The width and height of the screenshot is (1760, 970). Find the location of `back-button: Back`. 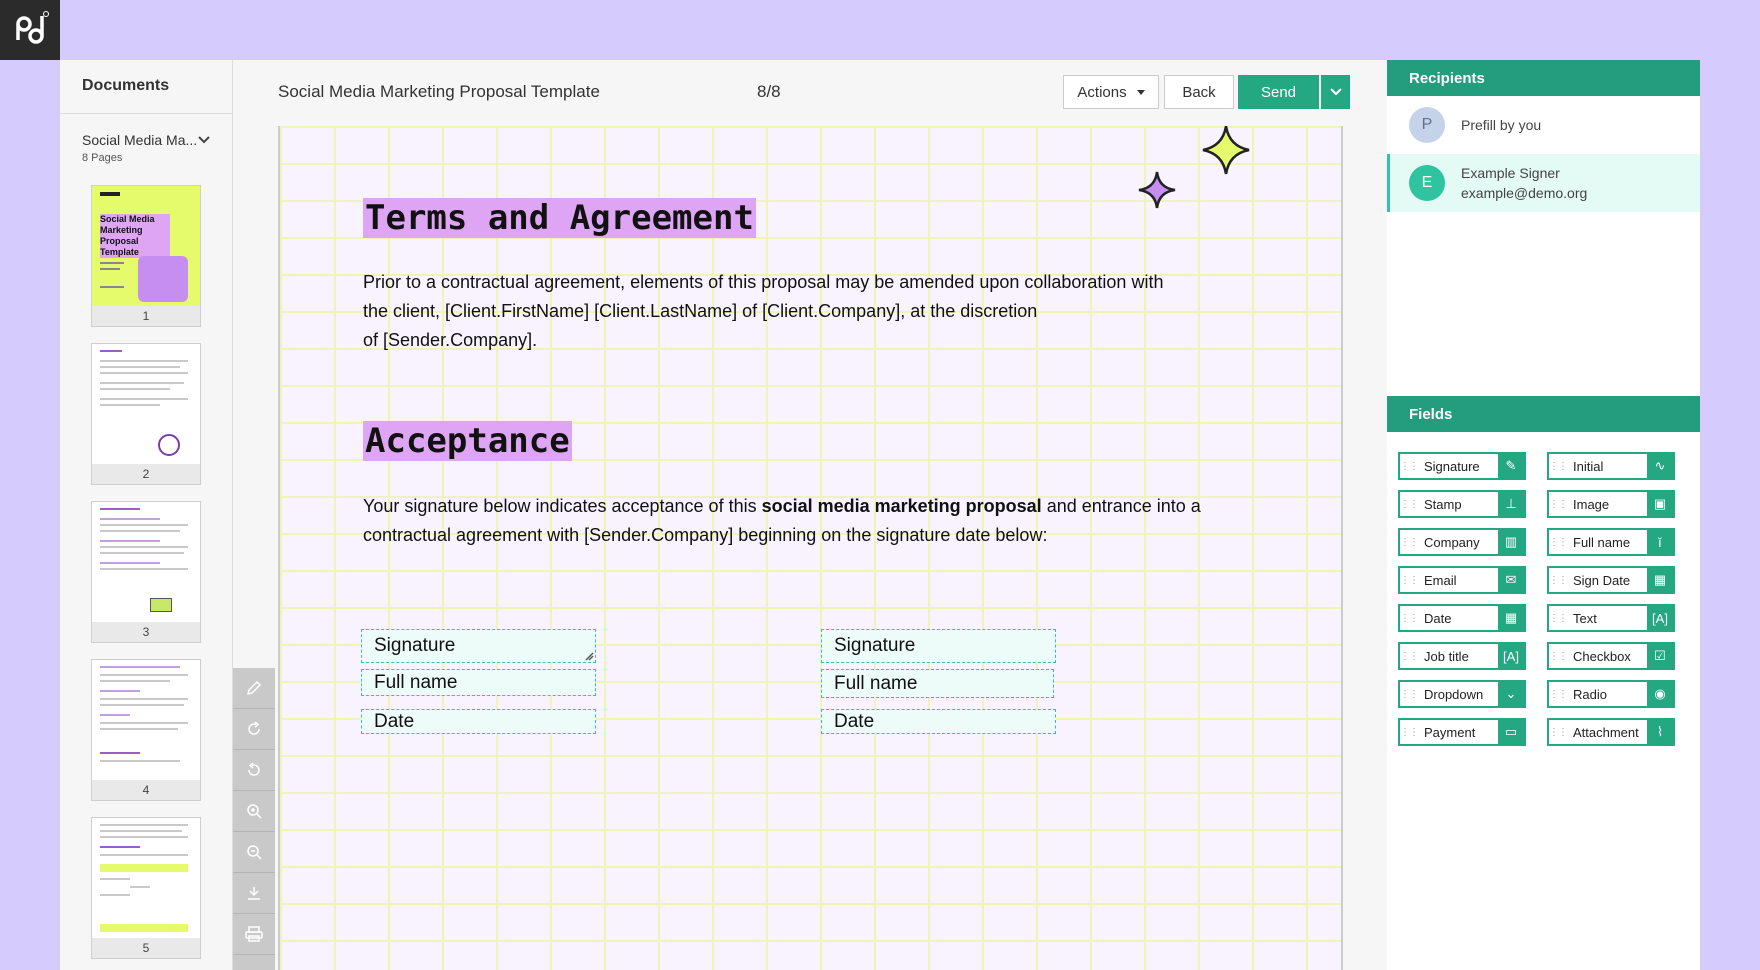

back-button: Back is located at coordinates (1199, 92).